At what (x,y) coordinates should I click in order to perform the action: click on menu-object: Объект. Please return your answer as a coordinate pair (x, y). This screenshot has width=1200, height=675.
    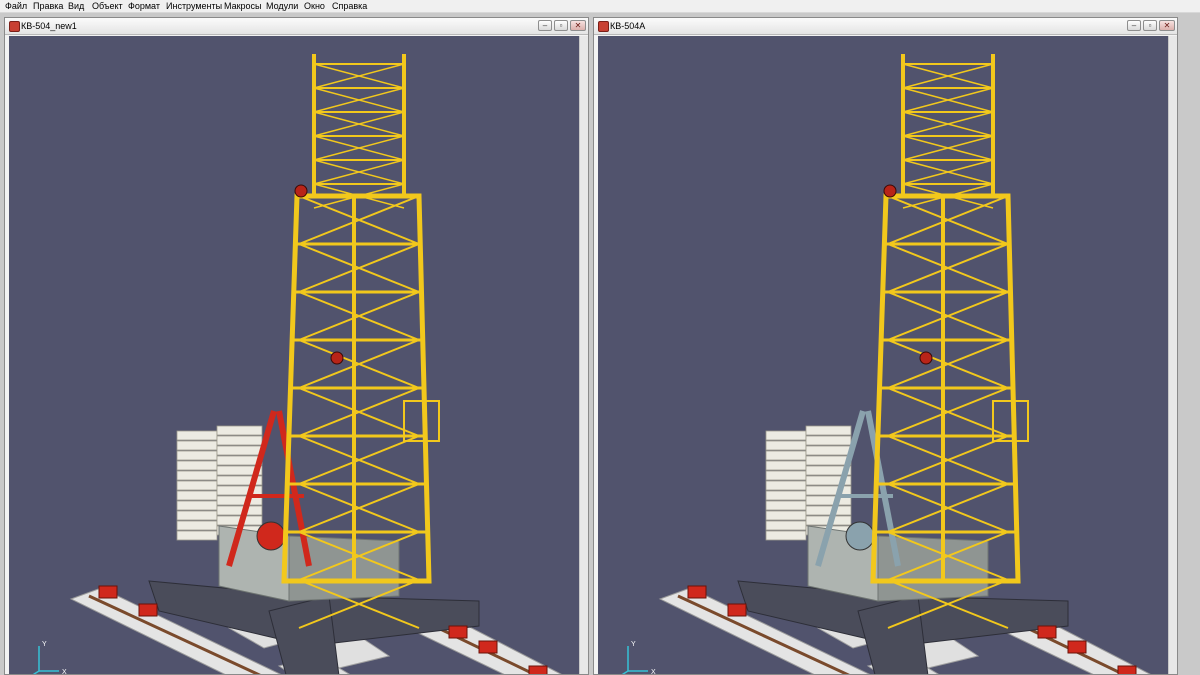
    Looking at the image, I should click on (107, 6).